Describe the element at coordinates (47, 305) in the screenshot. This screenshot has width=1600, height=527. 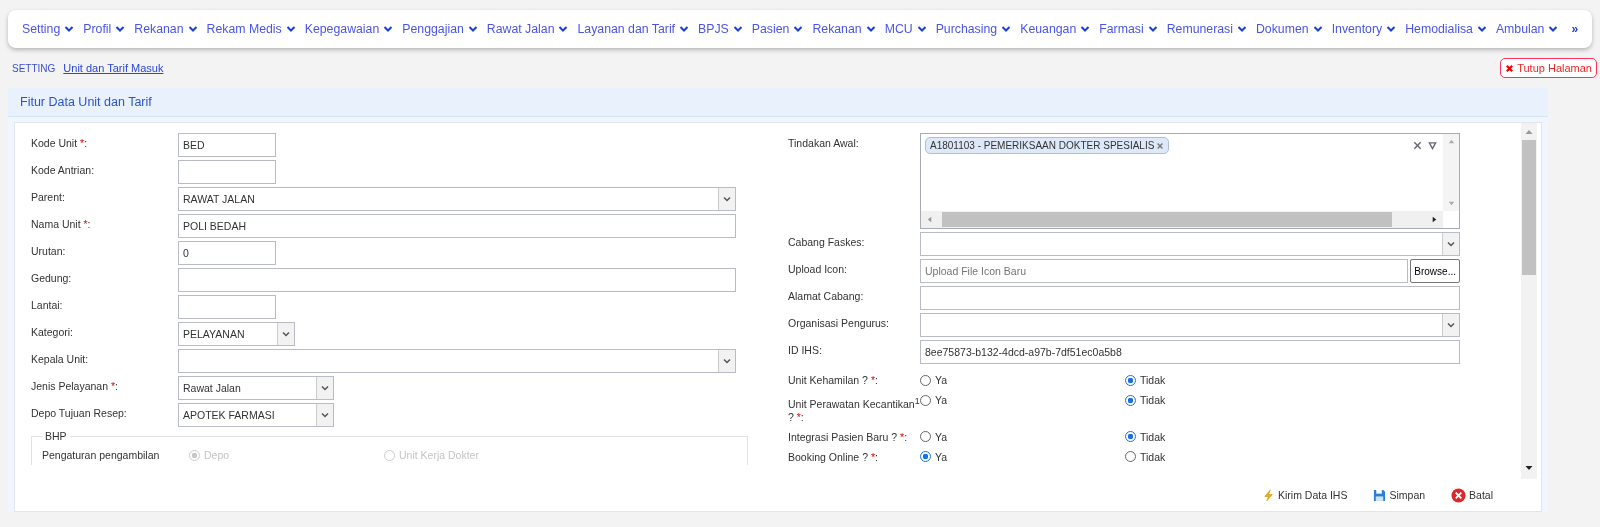
I see `field-label: Lantai:` at that location.